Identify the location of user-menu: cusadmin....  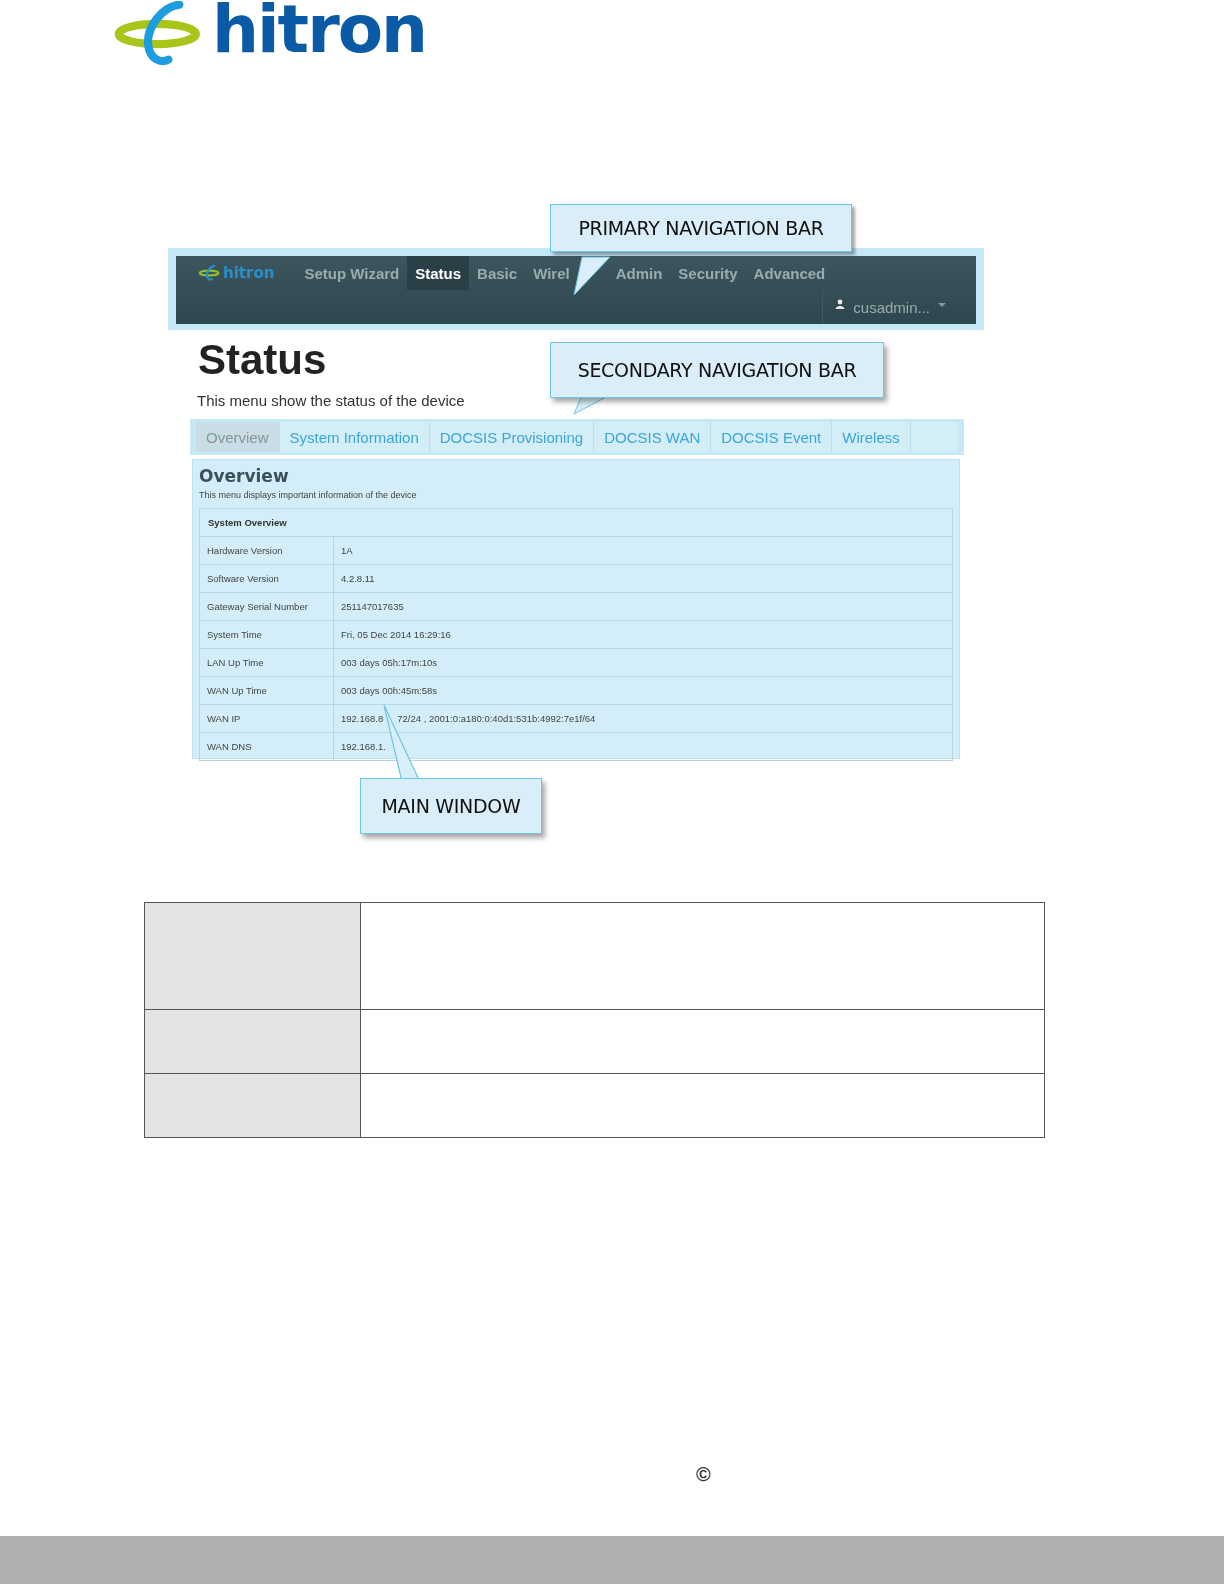
(899, 307).